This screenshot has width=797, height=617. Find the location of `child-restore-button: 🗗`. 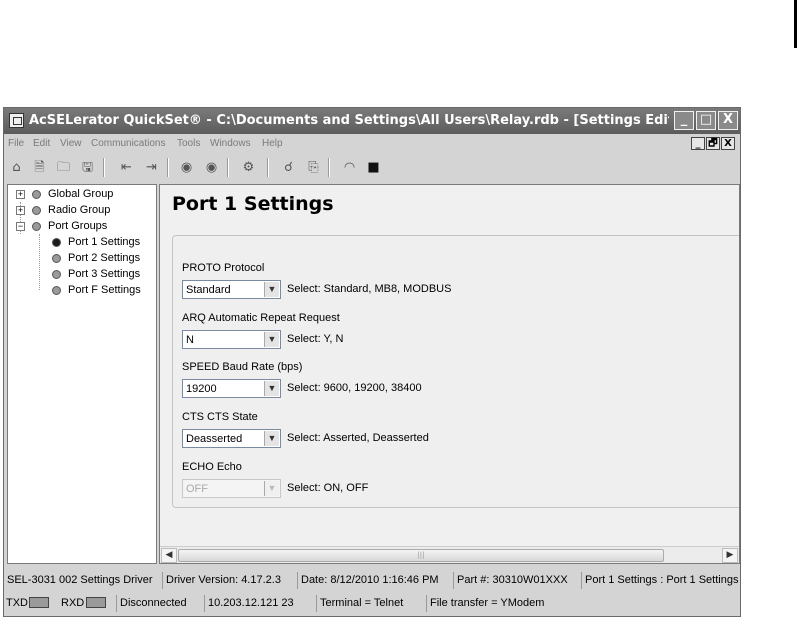

child-restore-button: 🗗 is located at coordinates (713, 143).